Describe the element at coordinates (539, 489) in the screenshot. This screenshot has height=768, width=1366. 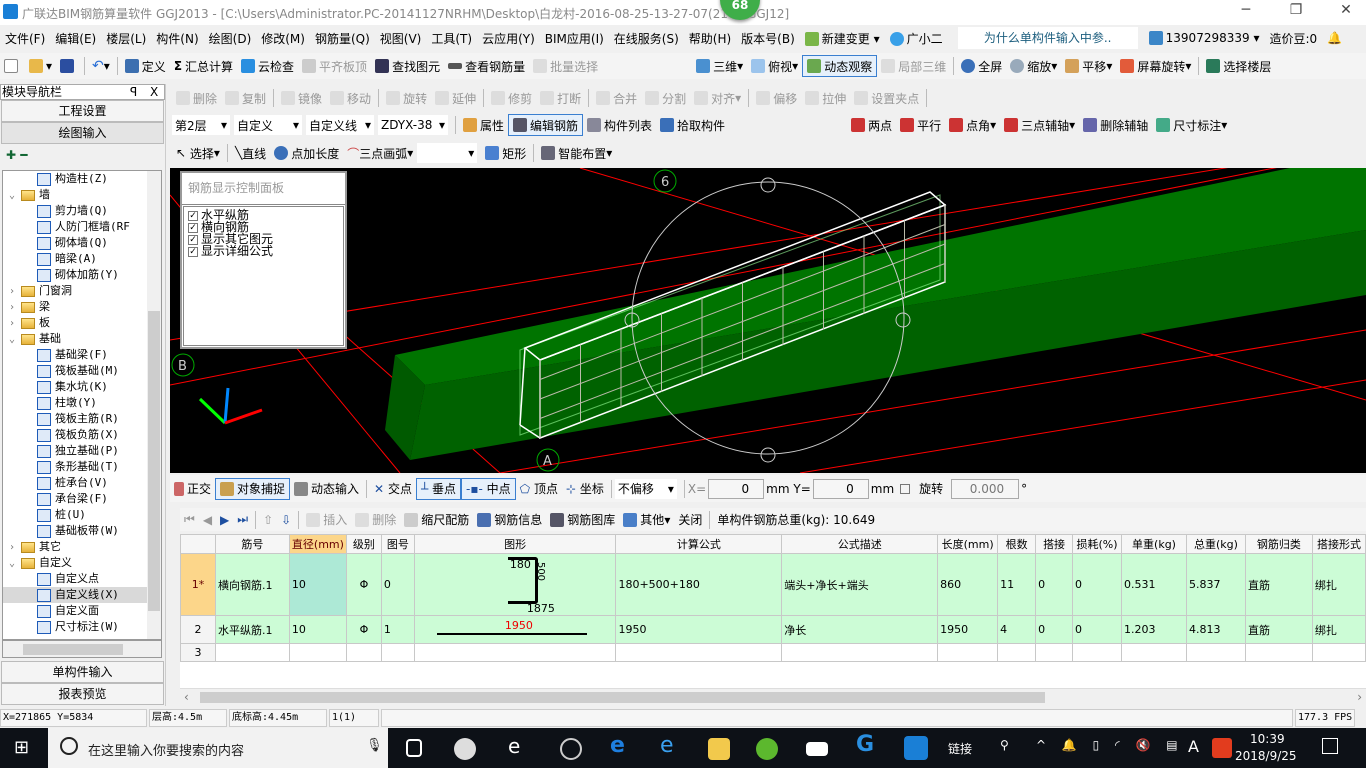
I see `vertex-snap-button: ⬠ 顶点` at that location.